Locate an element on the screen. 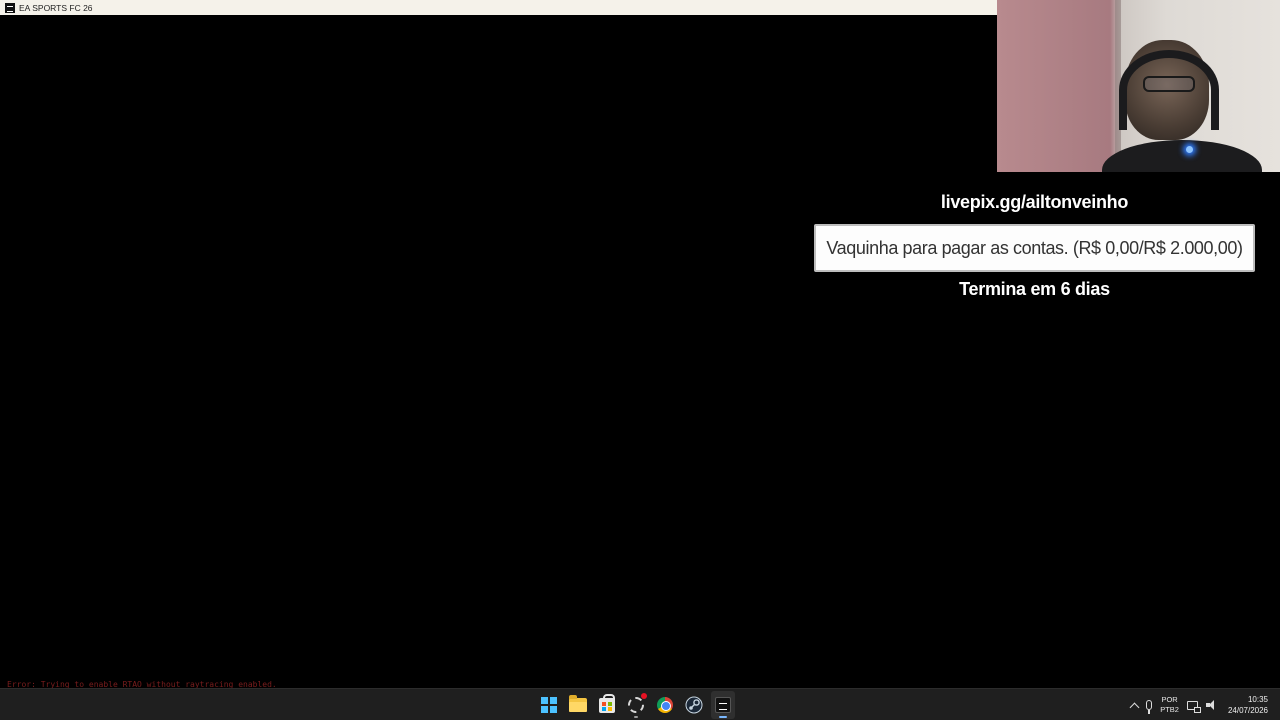 The height and width of the screenshot is (720, 1280). ea-app-button is located at coordinates (723, 705).